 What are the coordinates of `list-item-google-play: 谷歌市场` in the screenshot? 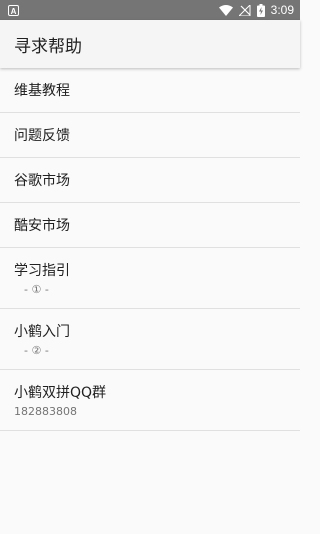 It's located at (150, 180).